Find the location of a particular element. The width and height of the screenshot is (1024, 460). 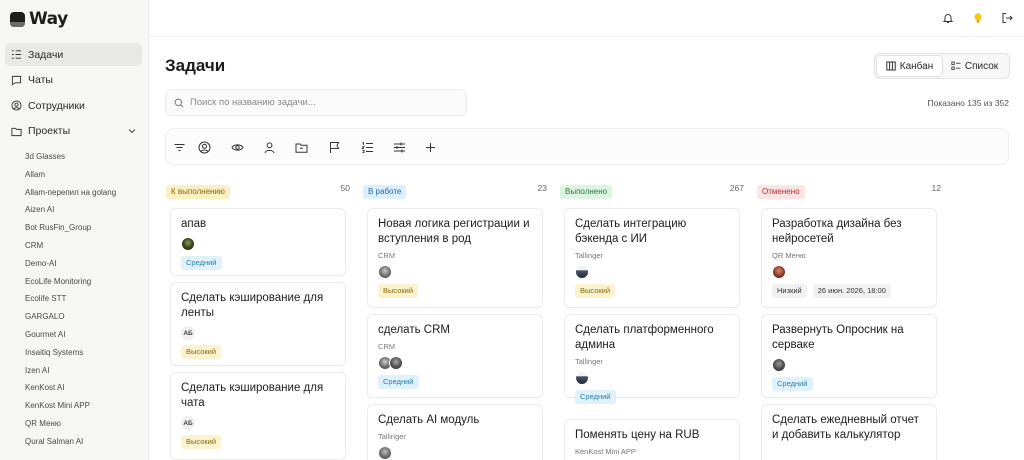

lightbulb-icon is located at coordinates (978, 18).